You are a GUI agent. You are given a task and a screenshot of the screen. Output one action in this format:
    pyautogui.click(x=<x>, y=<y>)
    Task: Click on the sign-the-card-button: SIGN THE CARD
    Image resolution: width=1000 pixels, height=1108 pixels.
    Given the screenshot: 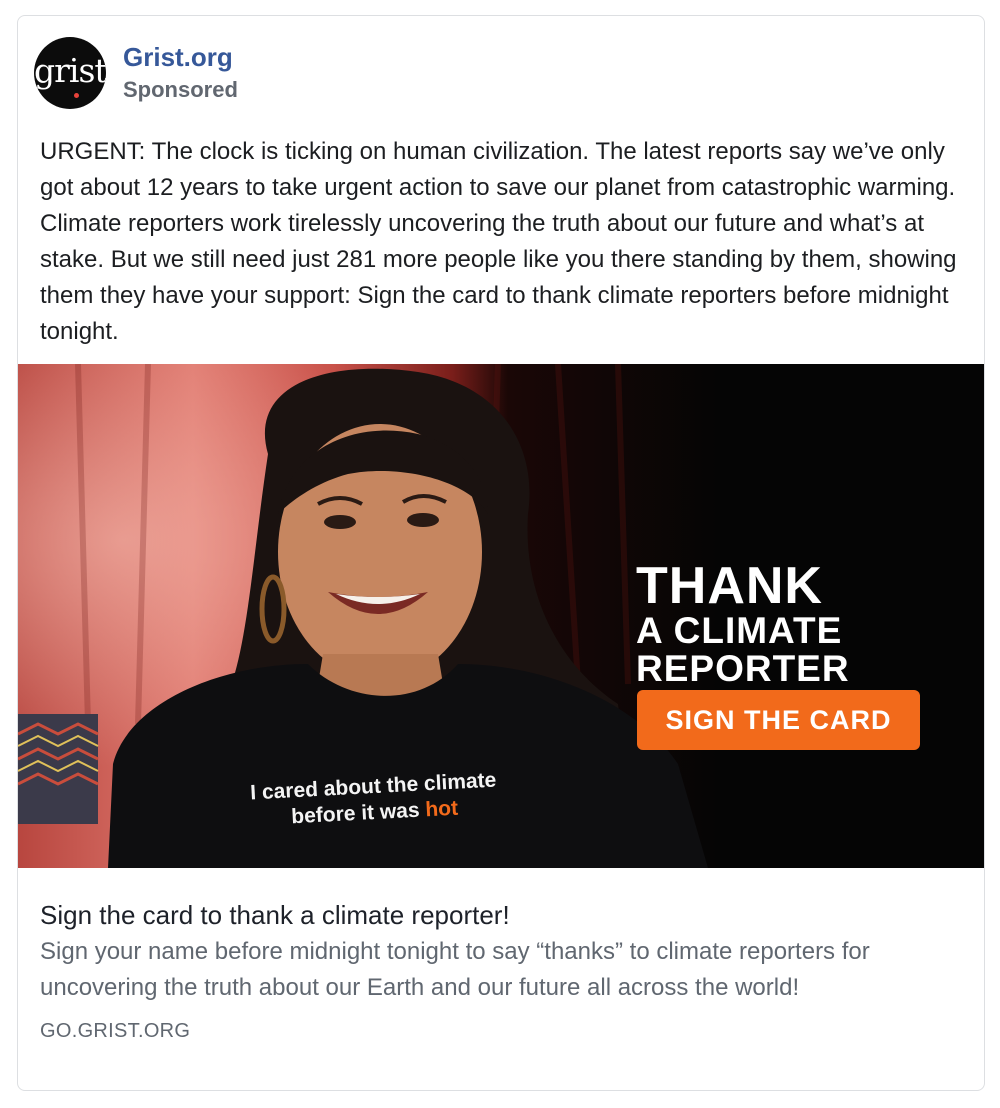 What is the action you would take?
    pyautogui.click(x=778, y=720)
    